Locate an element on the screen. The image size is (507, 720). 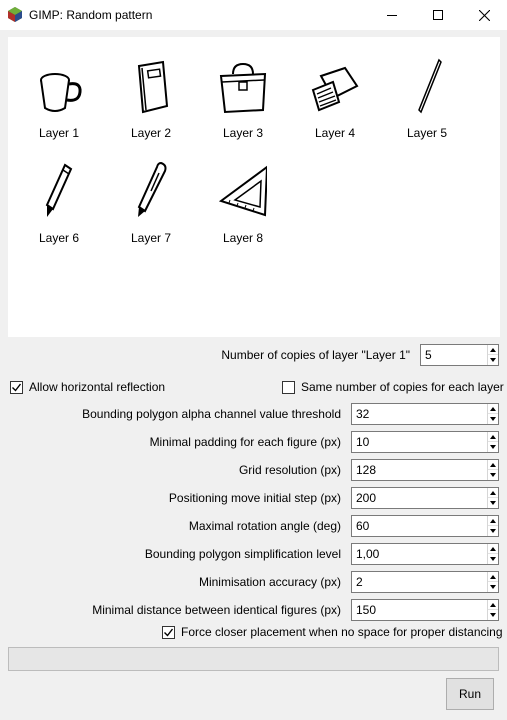
needle-icon is located at coordinates (430, 86).